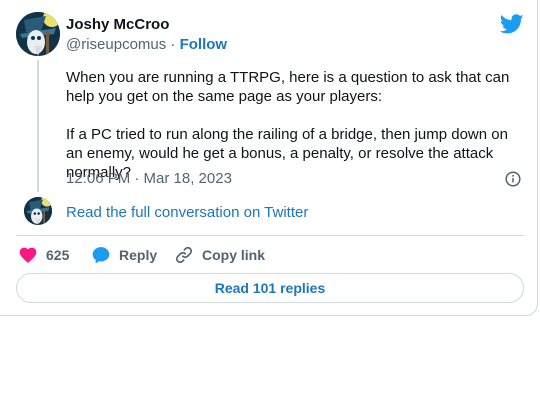 The image size is (540, 401). Describe the element at coordinates (234, 255) in the screenshot. I see `copy-link-label: Copy link` at that location.